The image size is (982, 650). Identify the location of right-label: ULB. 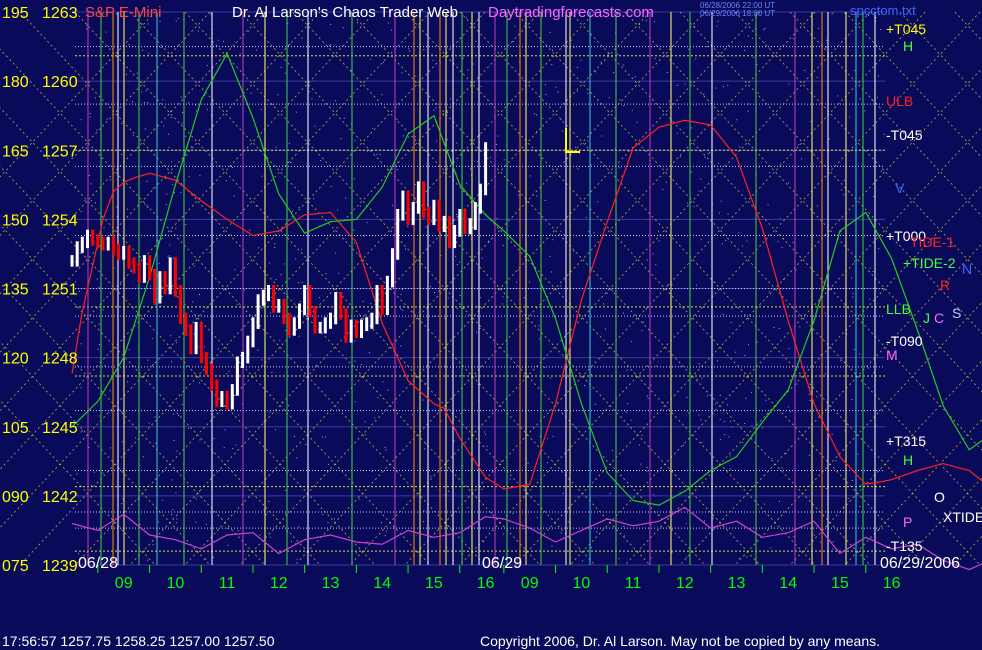
(899, 101).